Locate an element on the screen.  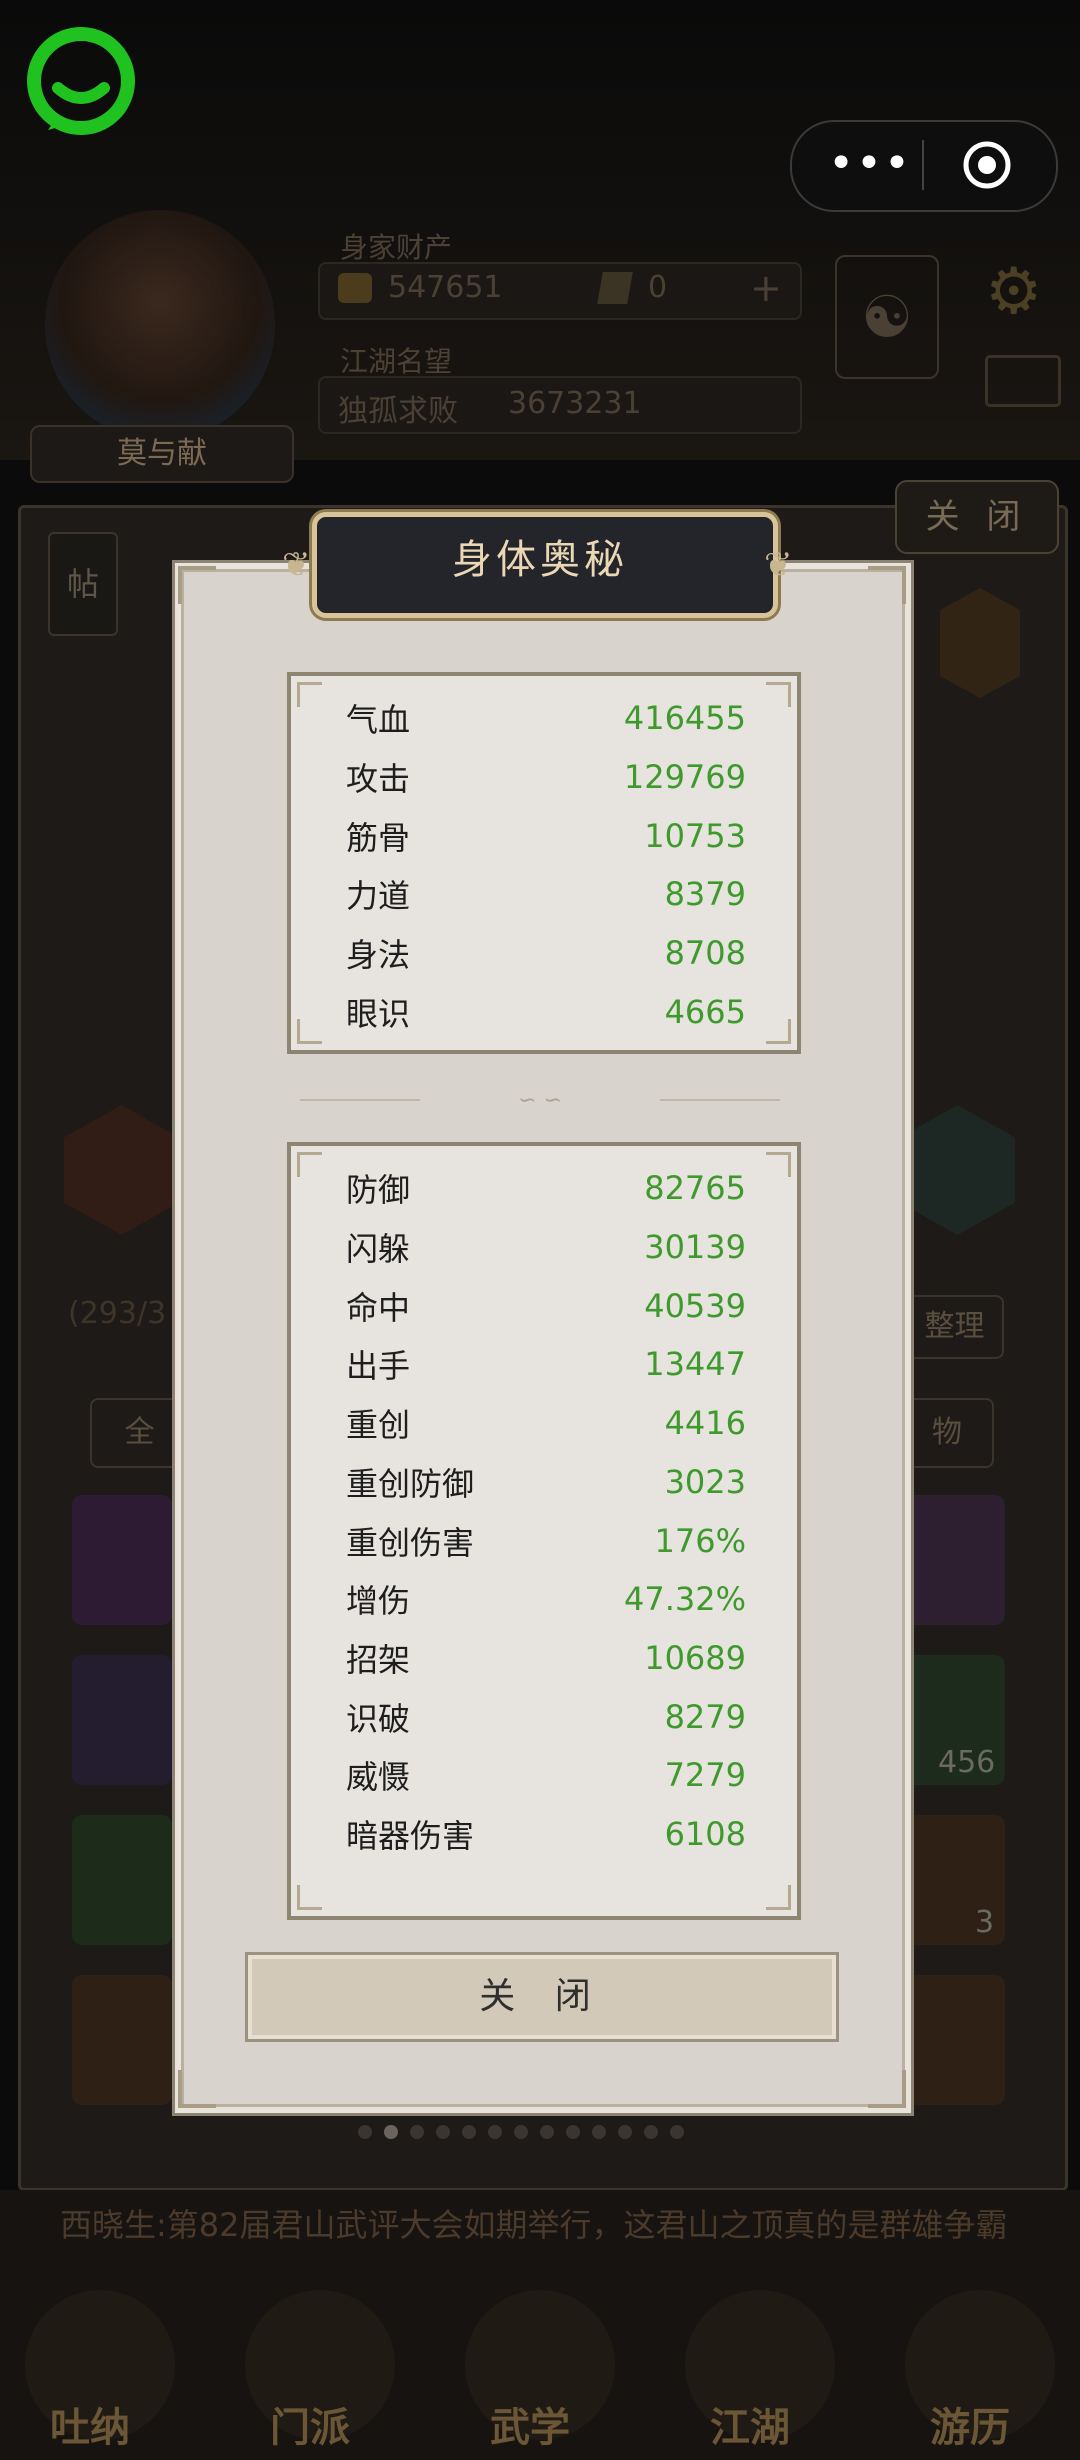
emblem-icon is located at coordinates (980, 643).